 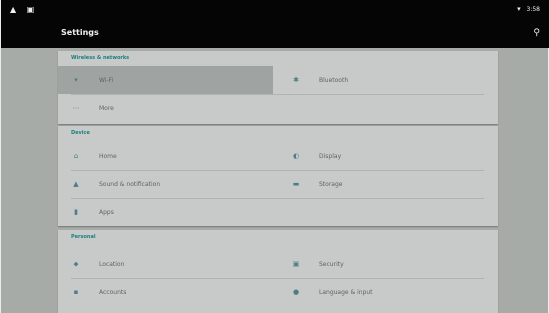 I want to click on settings-item-label: Security, so click(x=331, y=264).